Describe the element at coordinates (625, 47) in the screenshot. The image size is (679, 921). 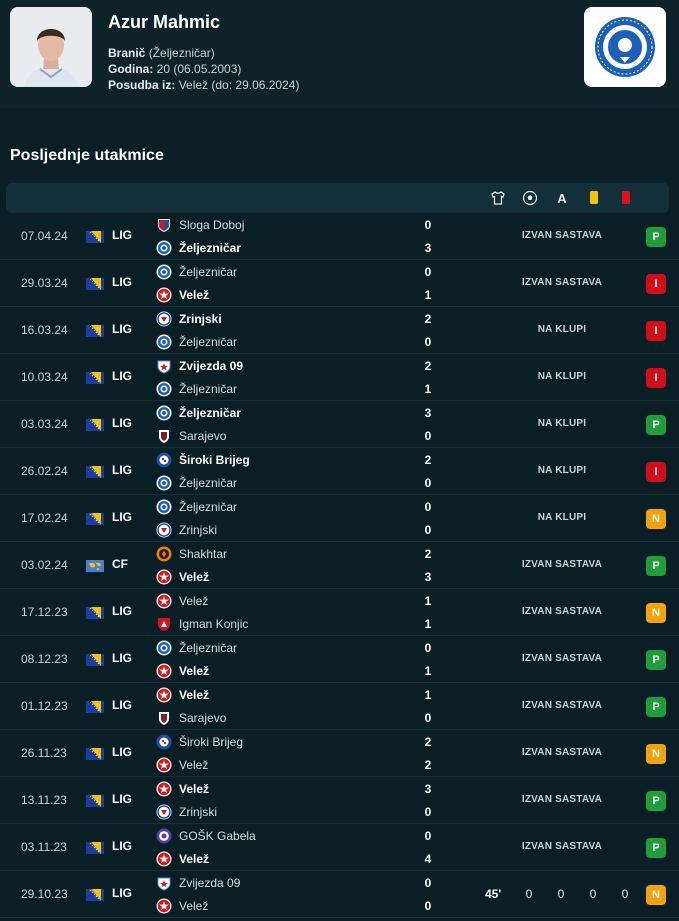
I see `club-logo` at that location.